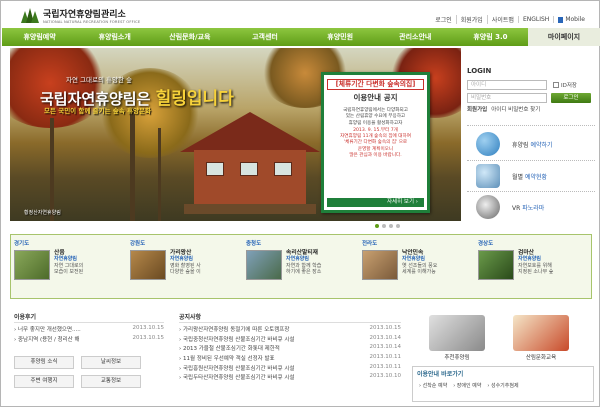 The image size is (600, 407). I want to click on region-card: 충청도 속리산말티재 자연휴양림 자연과 함께 학습 하기에 좋은 장소, so click(301, 266).